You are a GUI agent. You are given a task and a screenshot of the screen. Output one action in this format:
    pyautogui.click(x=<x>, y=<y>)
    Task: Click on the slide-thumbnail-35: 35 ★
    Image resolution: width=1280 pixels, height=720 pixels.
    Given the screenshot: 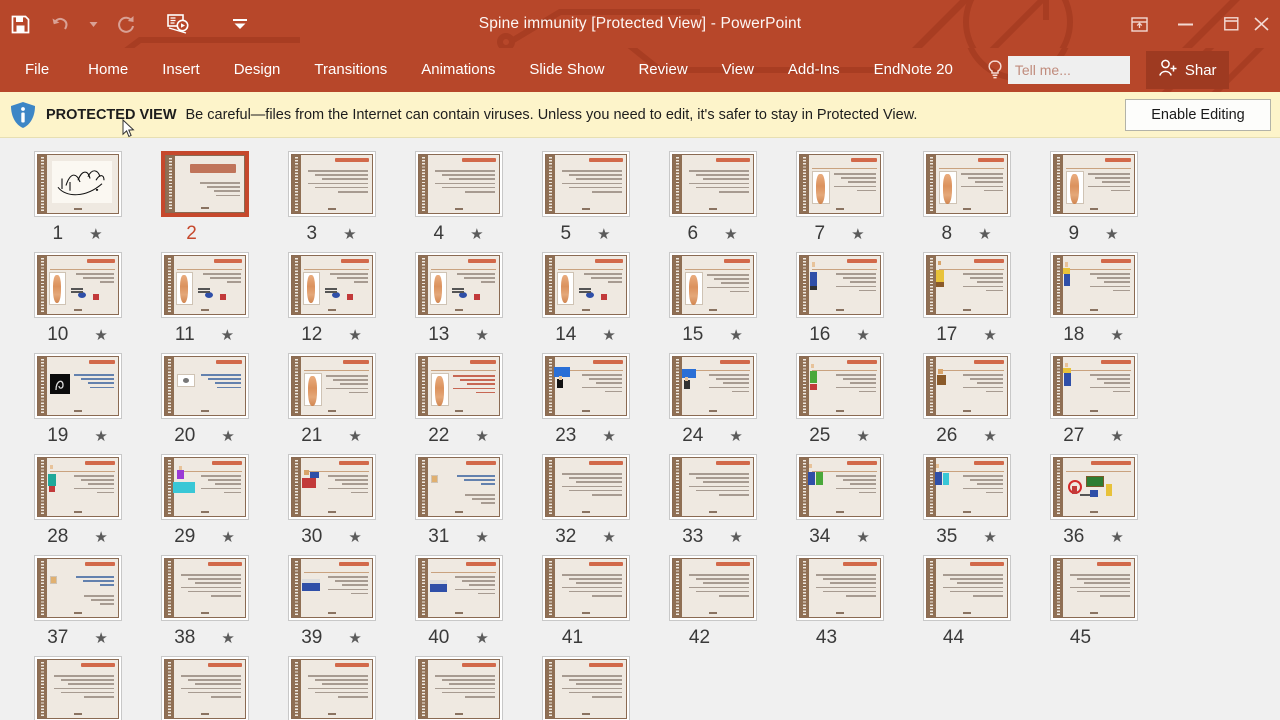 What is the action you would take?
    pyautogui.click(x=966, y=501)
    